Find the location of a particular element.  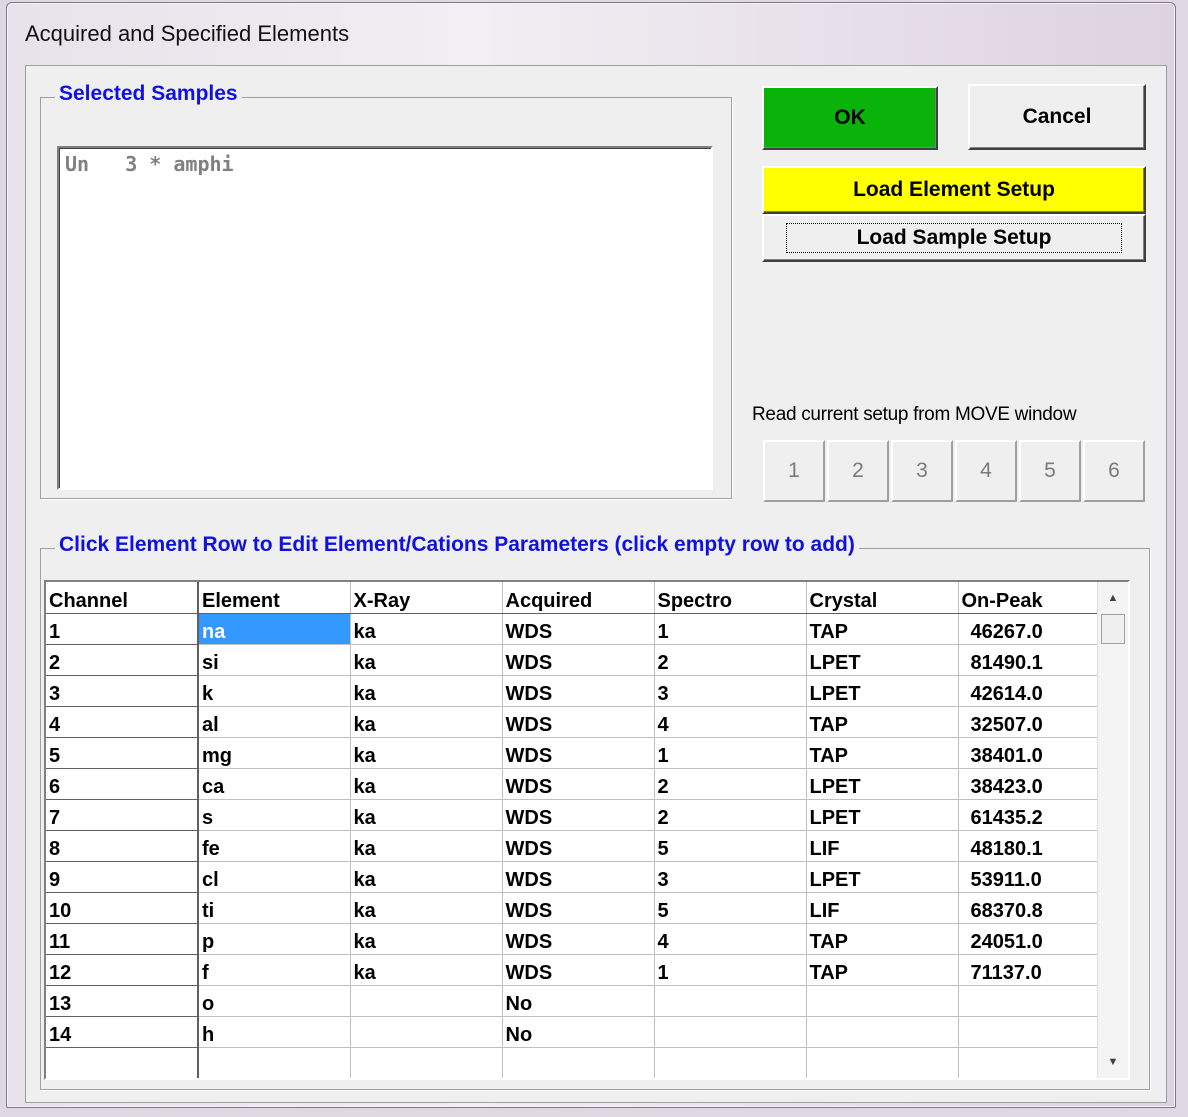

load-sample-setup-button: Load Sample Setup is located at coordinates (954, 238).